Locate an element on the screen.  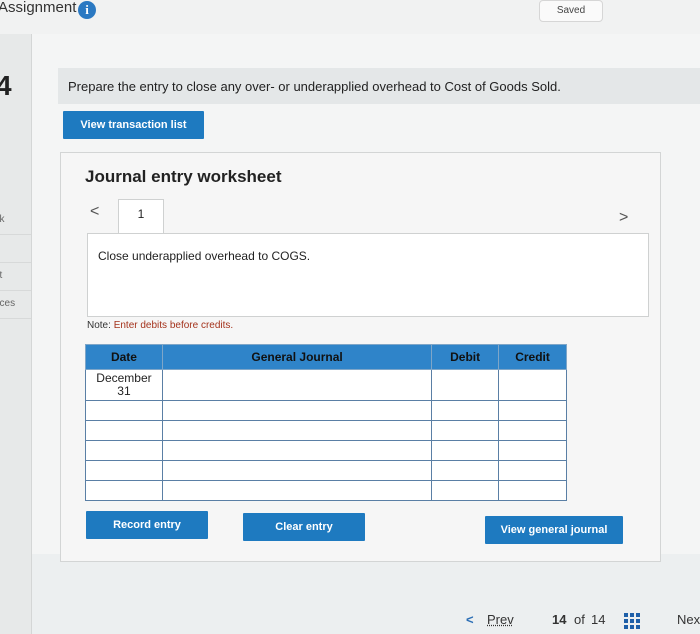
col-header-debit: Debit is located at coordinates (465, 357).